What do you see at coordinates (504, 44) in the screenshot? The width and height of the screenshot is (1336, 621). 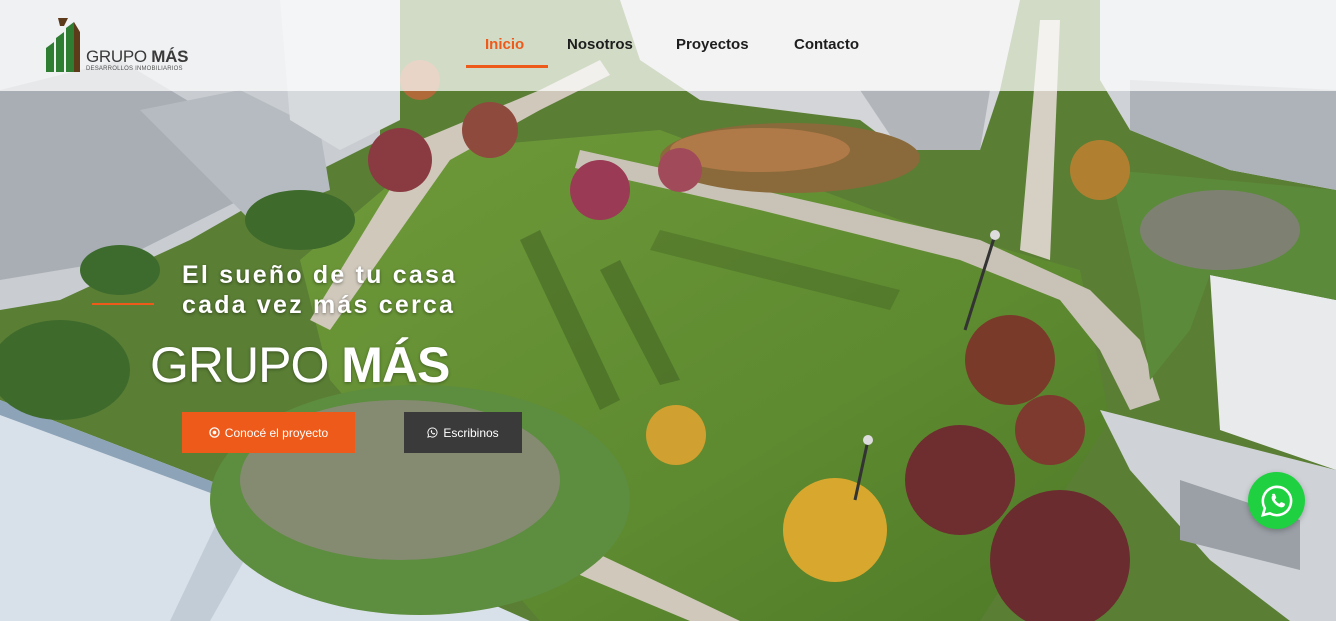 I see `nav-inicio: Inicio` at bounding box center [504, 44].